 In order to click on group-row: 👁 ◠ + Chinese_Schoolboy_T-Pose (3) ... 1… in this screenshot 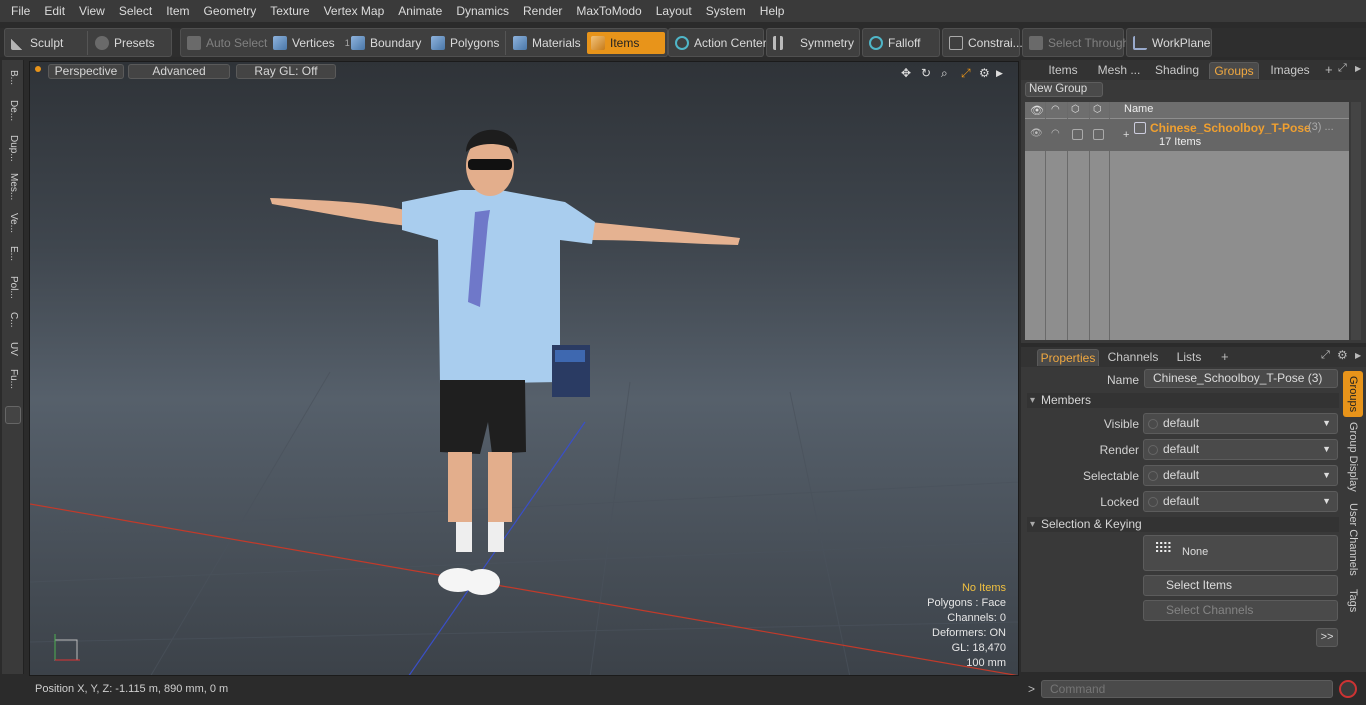, I will do `click(1187, 135)`.